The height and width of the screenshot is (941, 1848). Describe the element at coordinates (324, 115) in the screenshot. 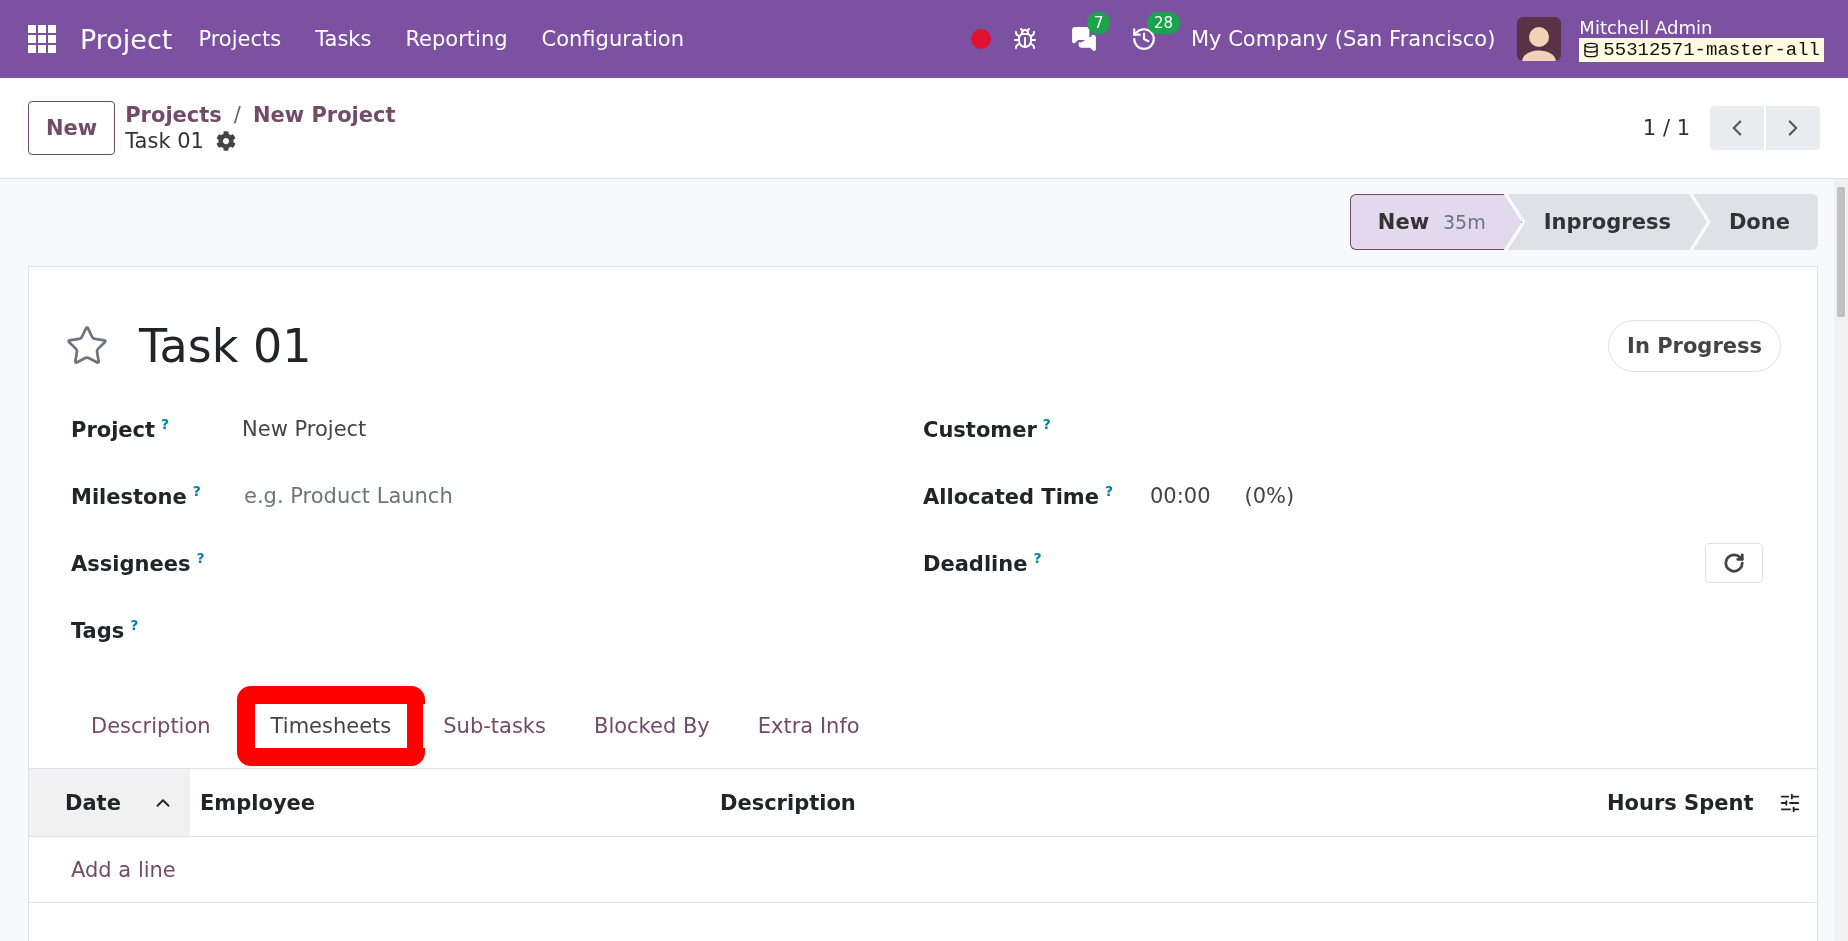

I see `breadcrumb-link: New Project` at that location.